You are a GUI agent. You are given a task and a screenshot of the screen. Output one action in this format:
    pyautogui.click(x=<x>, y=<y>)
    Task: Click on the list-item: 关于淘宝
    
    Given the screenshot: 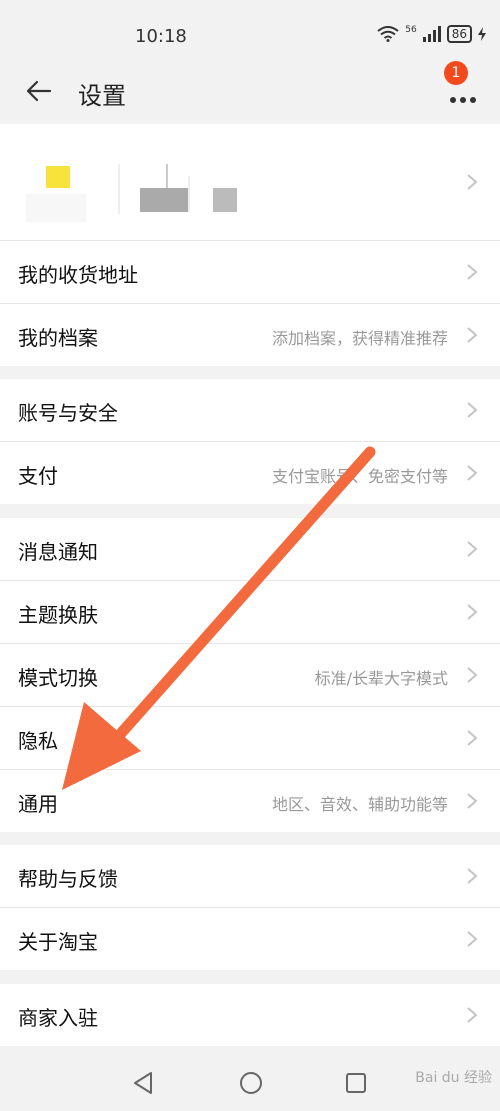 What is the action you would take?
    pyautogui.click(x=250, y=939)
    